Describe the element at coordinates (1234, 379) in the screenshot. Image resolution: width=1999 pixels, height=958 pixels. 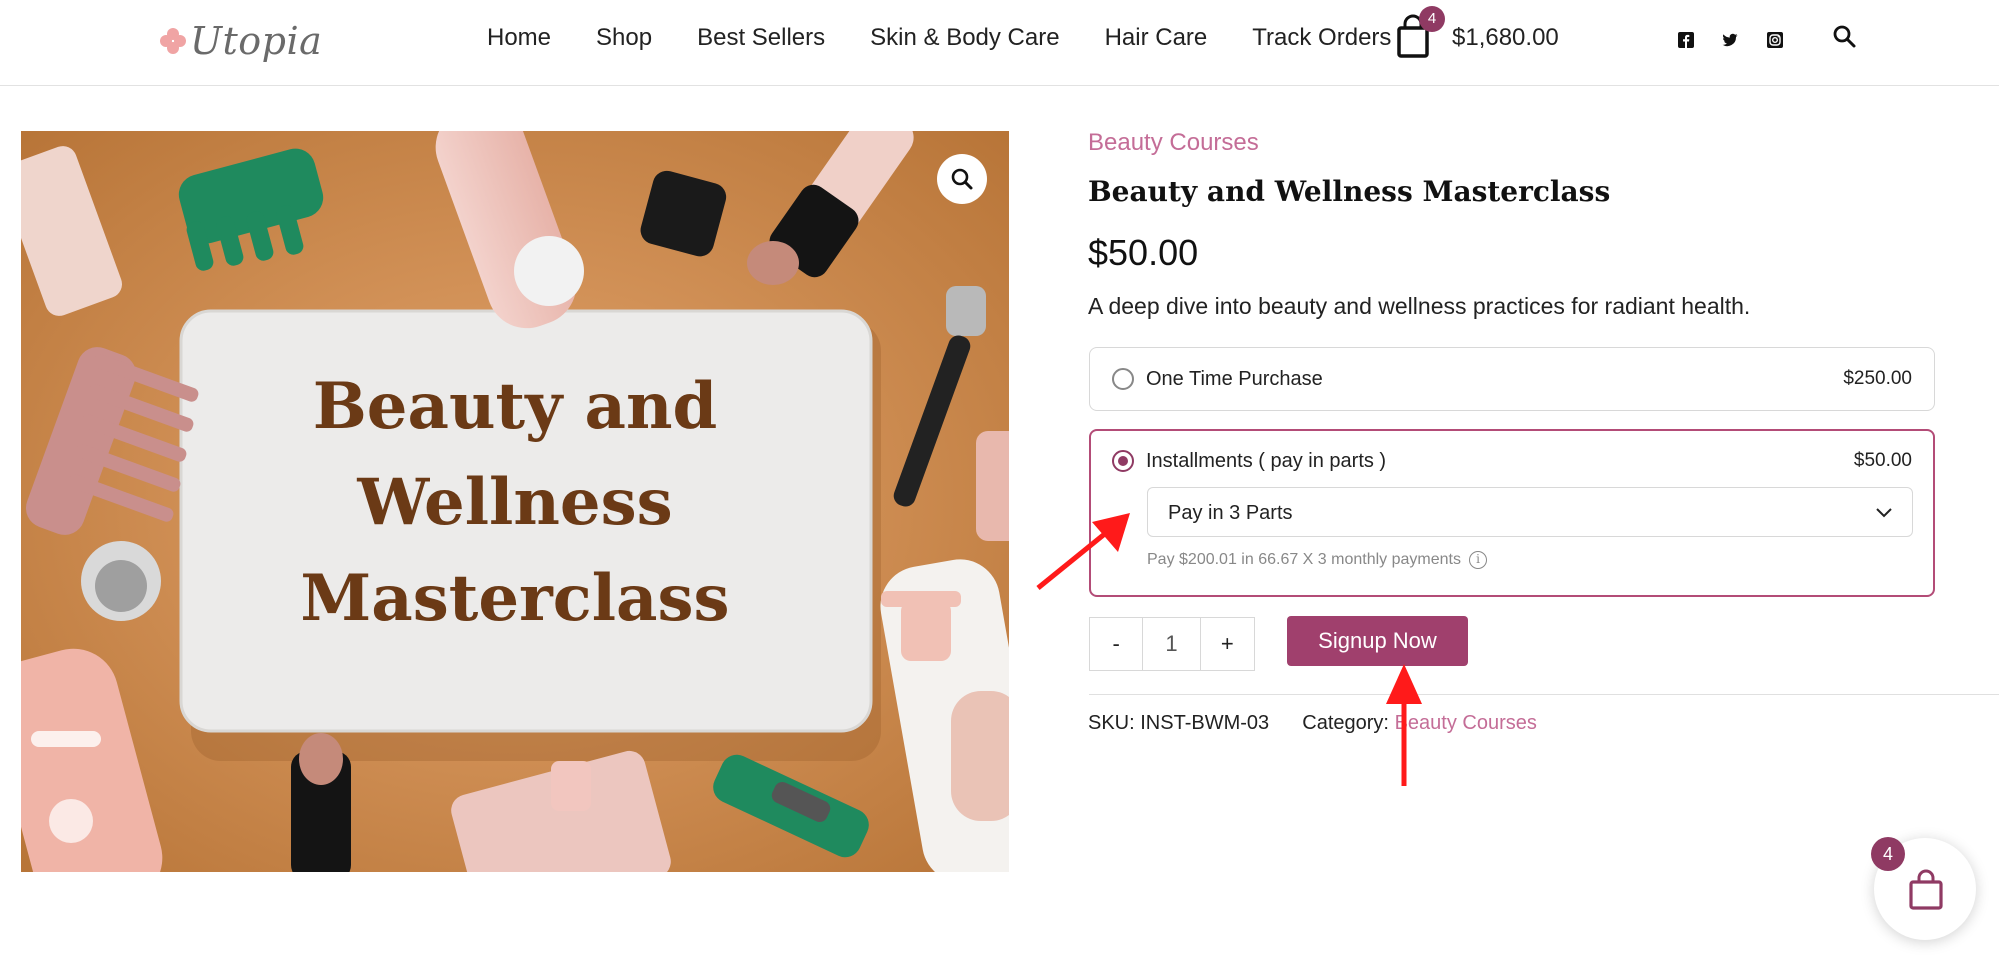
I see `one-time-label: One Time Purchase` at that location.